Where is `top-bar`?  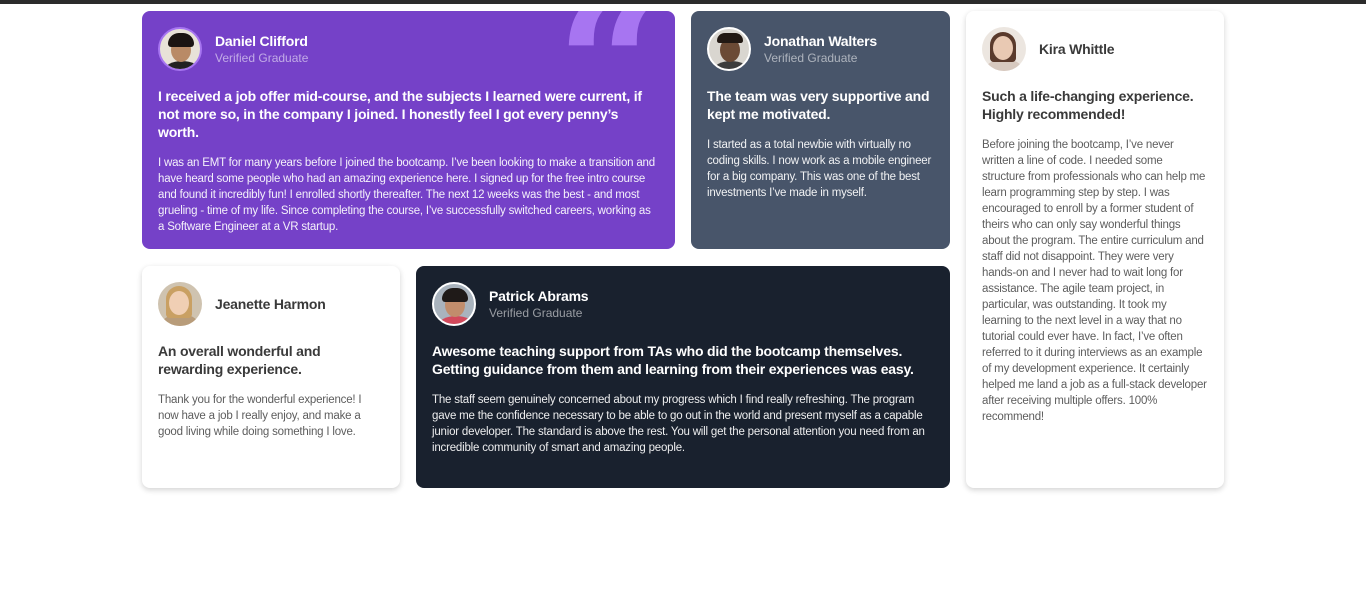 top-bar is located at coordinates (683, 2).